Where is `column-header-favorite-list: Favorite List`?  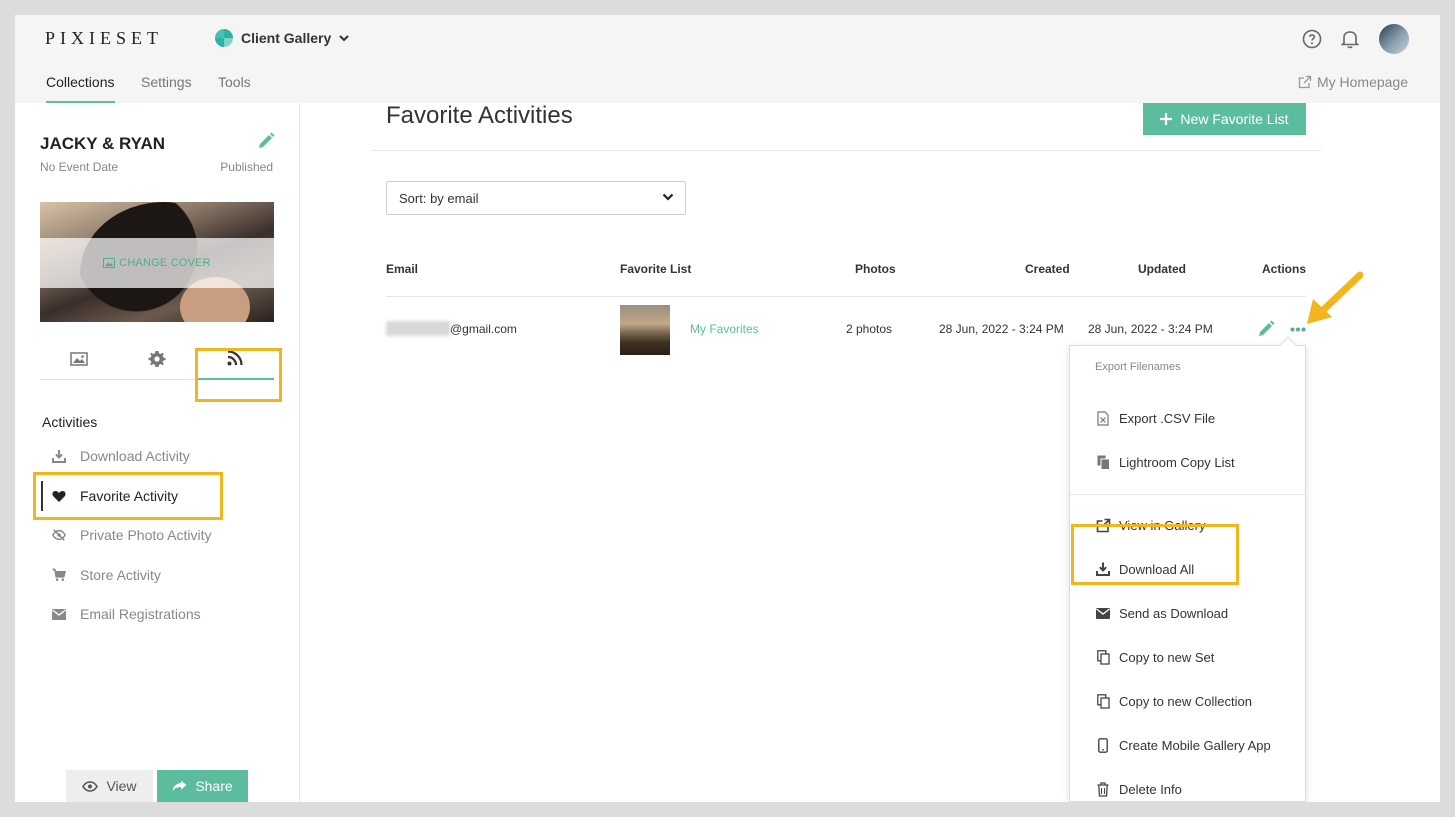 column-header-favorite-list: Favorite List is located at coordinates (655, 269).